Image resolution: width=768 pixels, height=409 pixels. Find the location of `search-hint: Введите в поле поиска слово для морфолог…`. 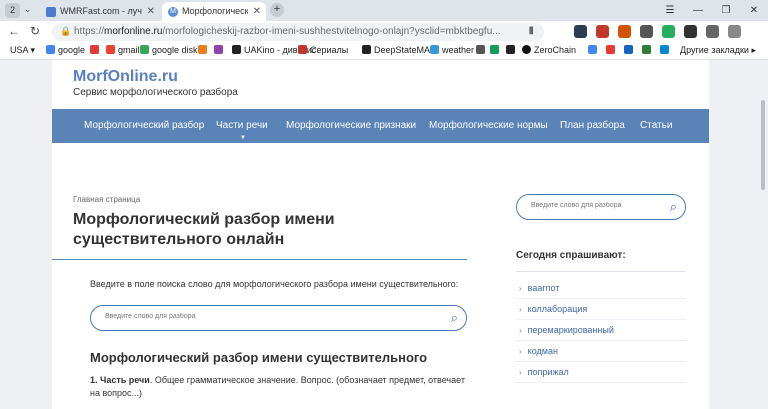

search-hint: Введите в поле поиска слово для морфолог… is located at coordinates (274, 284).